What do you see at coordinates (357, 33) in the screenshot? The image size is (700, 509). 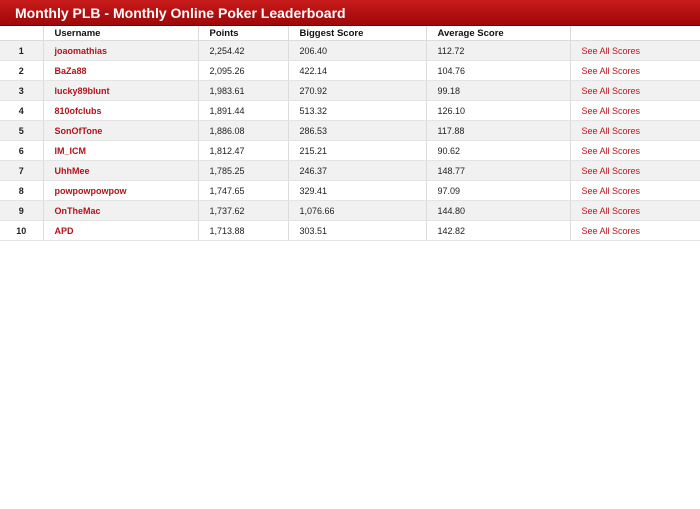 I see `biggest-score-column-header: Biggest Score` at bounding box center [357, 33].